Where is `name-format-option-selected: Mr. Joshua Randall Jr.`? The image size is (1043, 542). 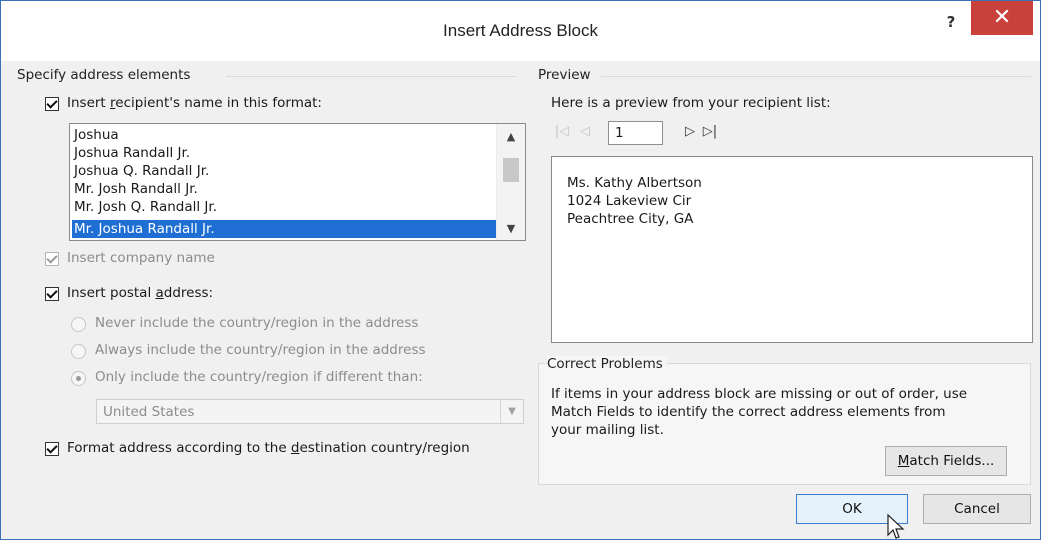
name-format-option-selected: Mr. Joshua Randall Jr. is located at coordinates (285, 229).